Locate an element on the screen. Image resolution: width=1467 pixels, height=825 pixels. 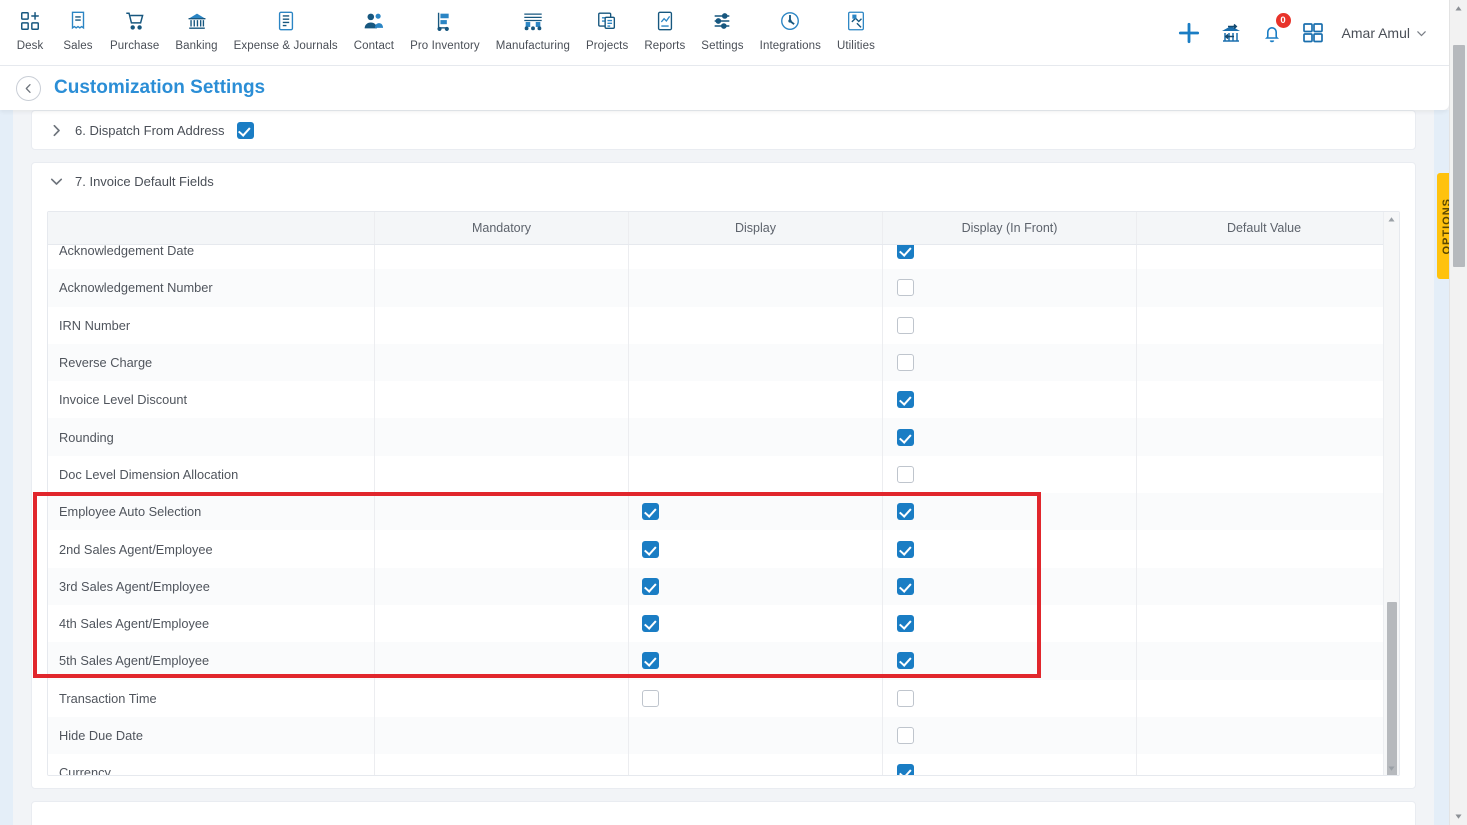
apps-grid-icon is located at coordinates (1313, 33).